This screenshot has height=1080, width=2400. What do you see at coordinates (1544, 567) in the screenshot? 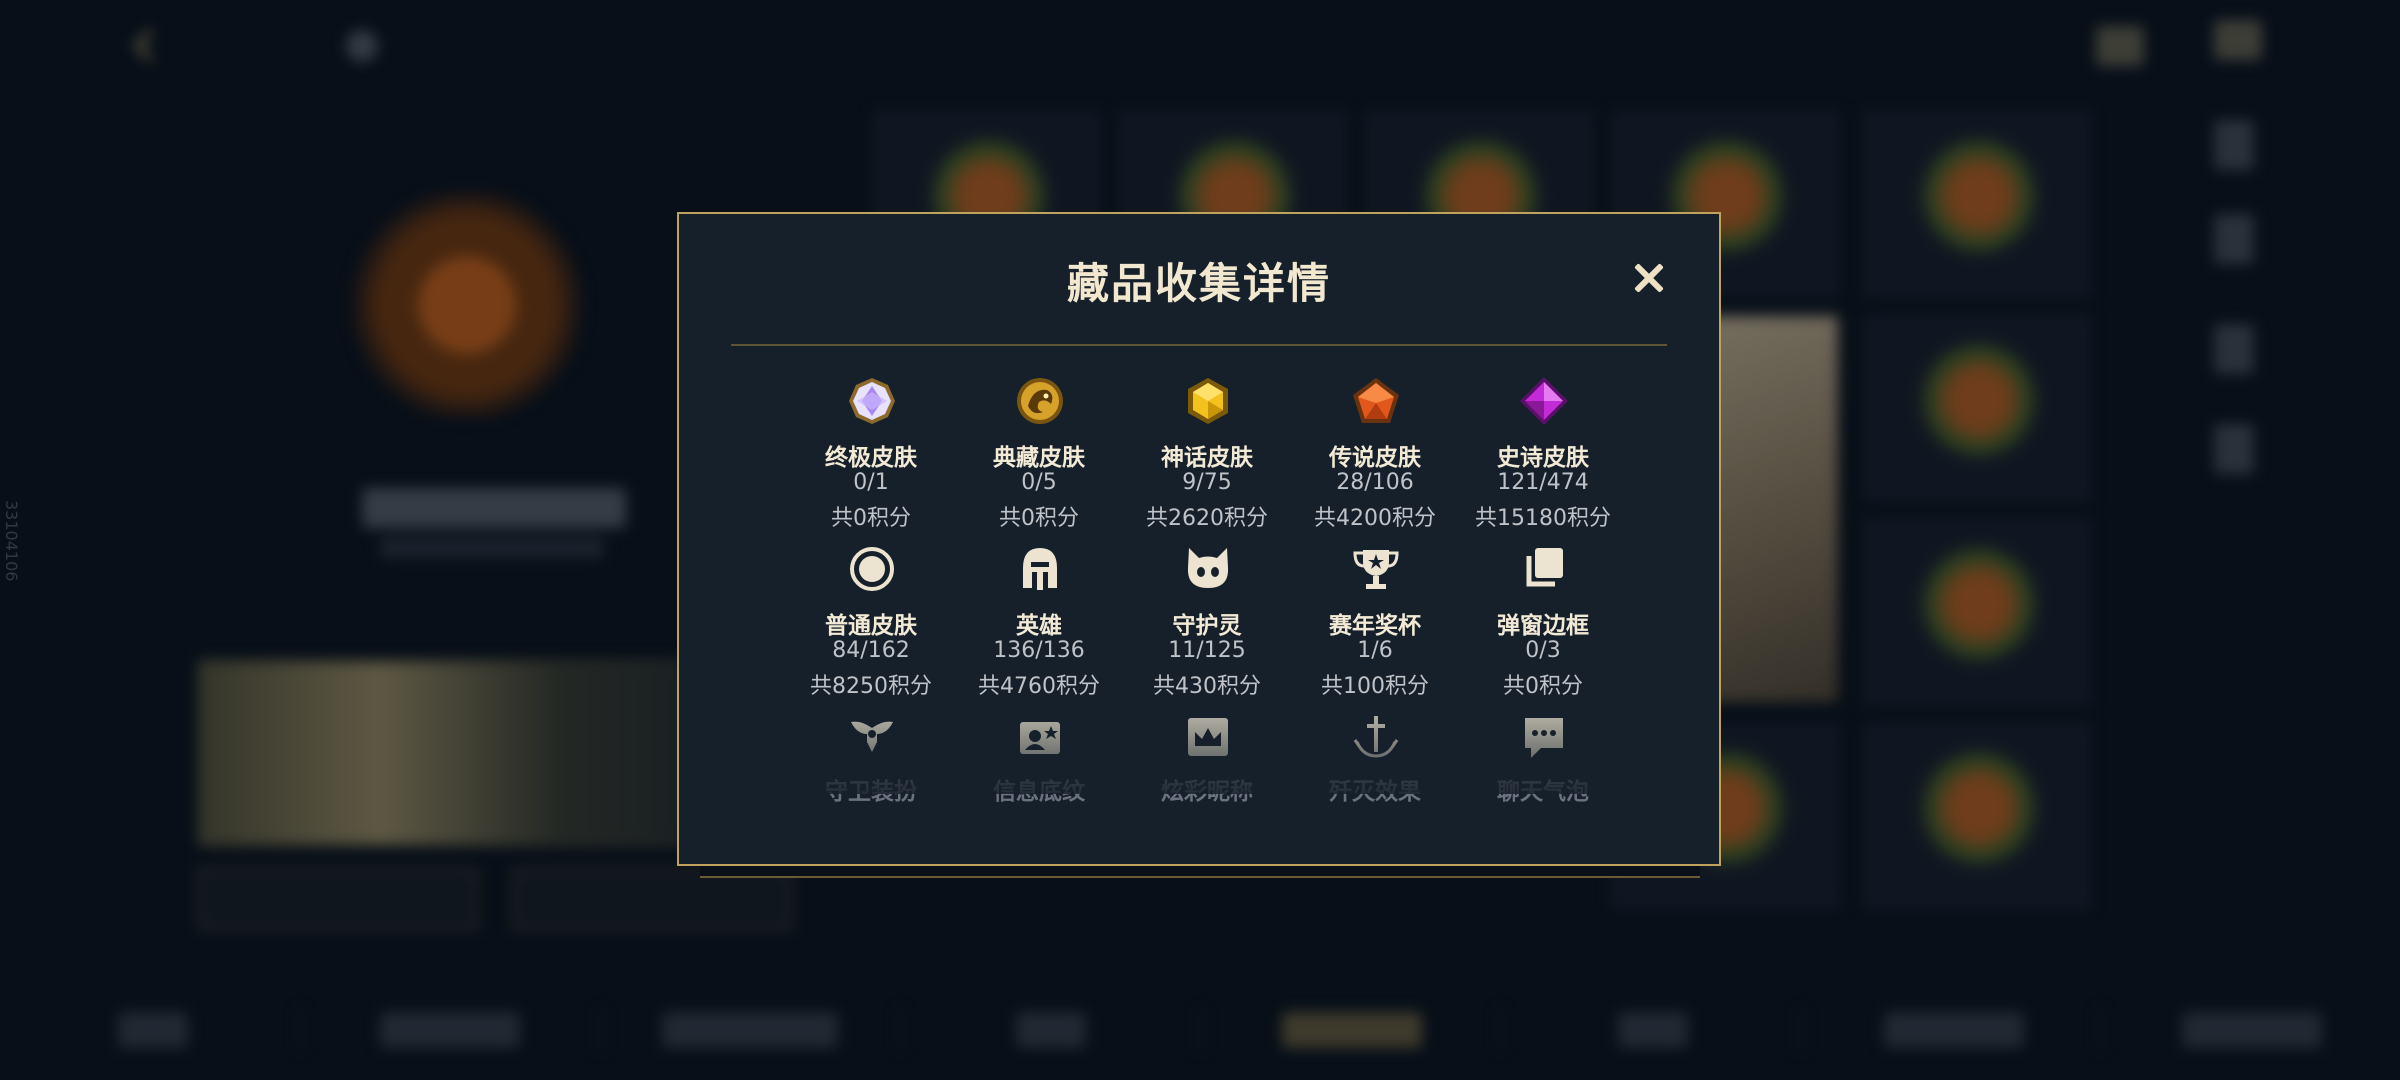
I see `border-frames-icon` at bounding box center [1544, 567].